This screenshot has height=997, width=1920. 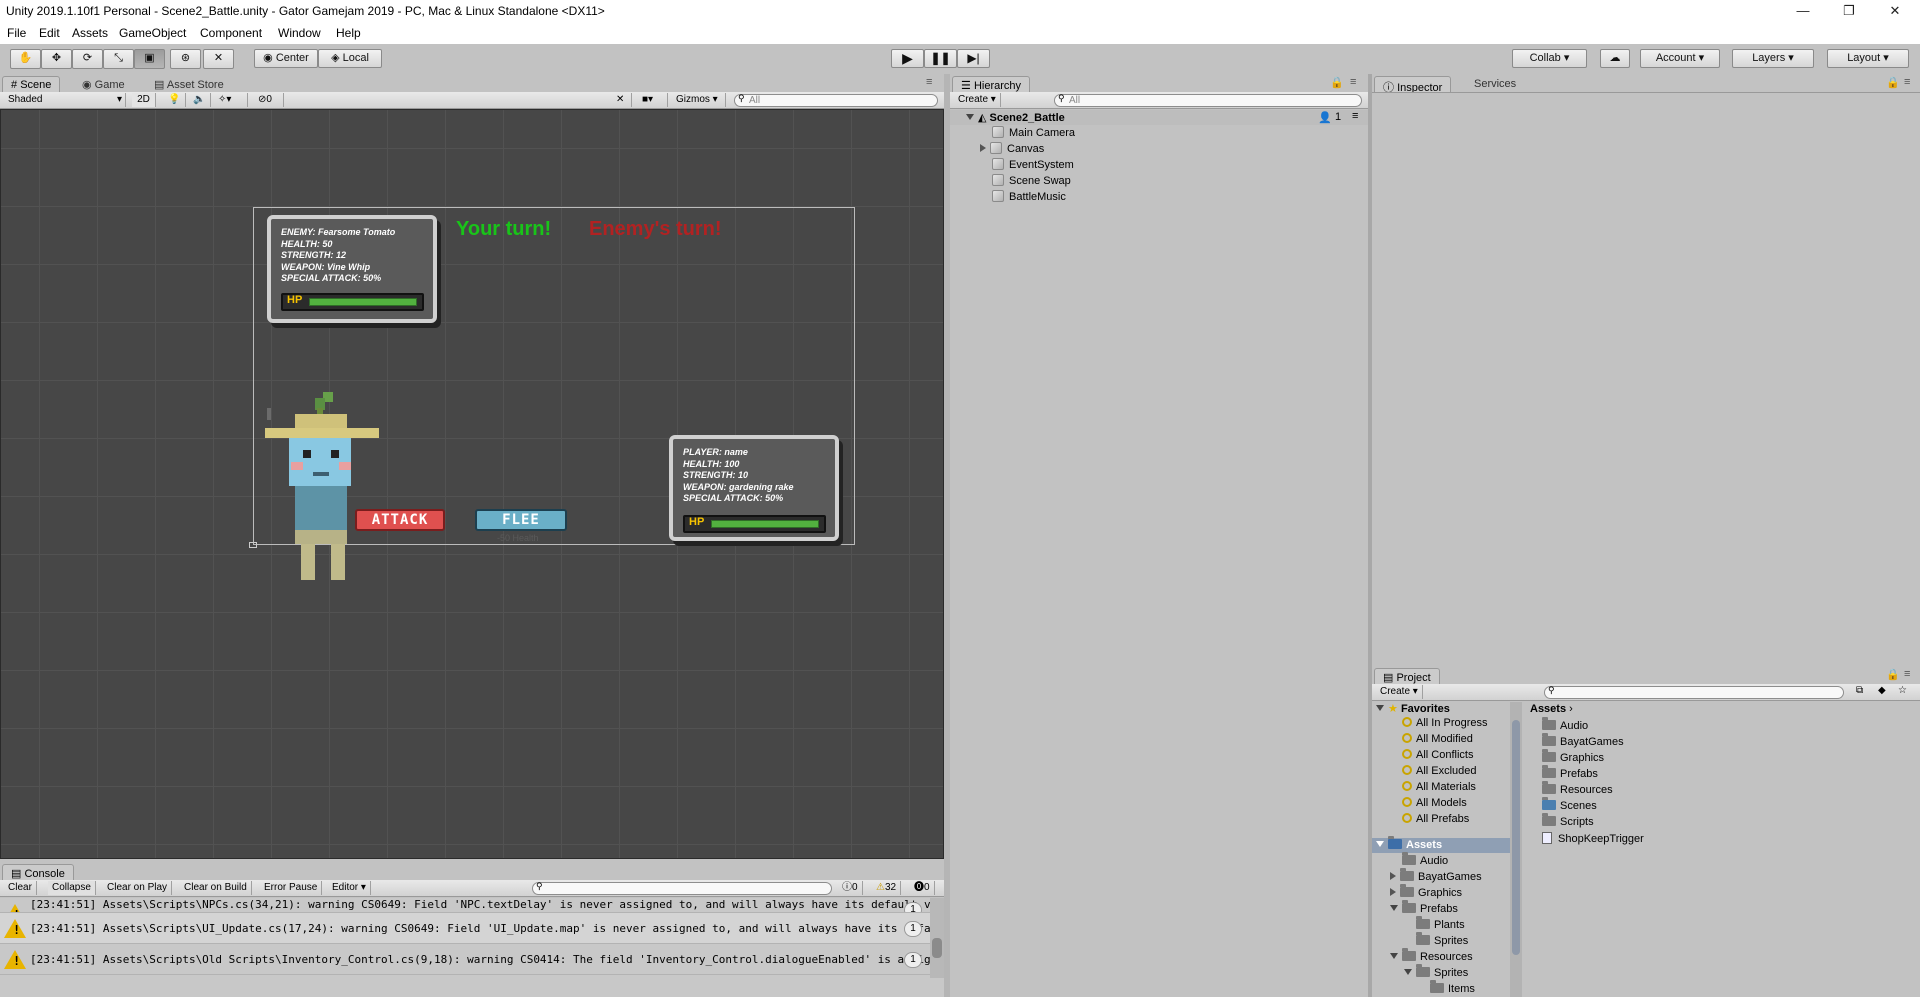 What do you see at coordinates (1029, 196) in the screenshot?
I see `hierarchy-item: BattleMusic` at bounding box center [1029, 196].